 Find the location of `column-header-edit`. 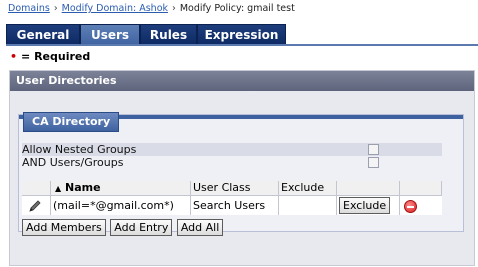

column-header-edit is located at coordinates (36, 188).